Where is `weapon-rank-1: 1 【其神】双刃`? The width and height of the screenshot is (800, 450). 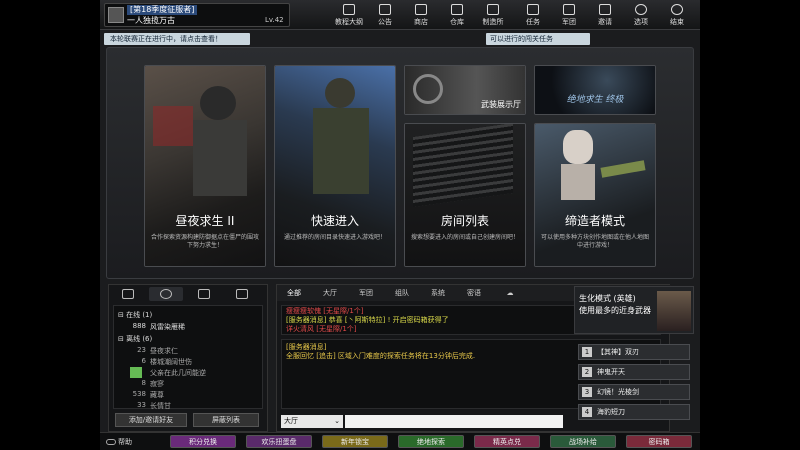
weapon-rank-1: 1 【其神】双刃 is located at coordinates (634, 352).